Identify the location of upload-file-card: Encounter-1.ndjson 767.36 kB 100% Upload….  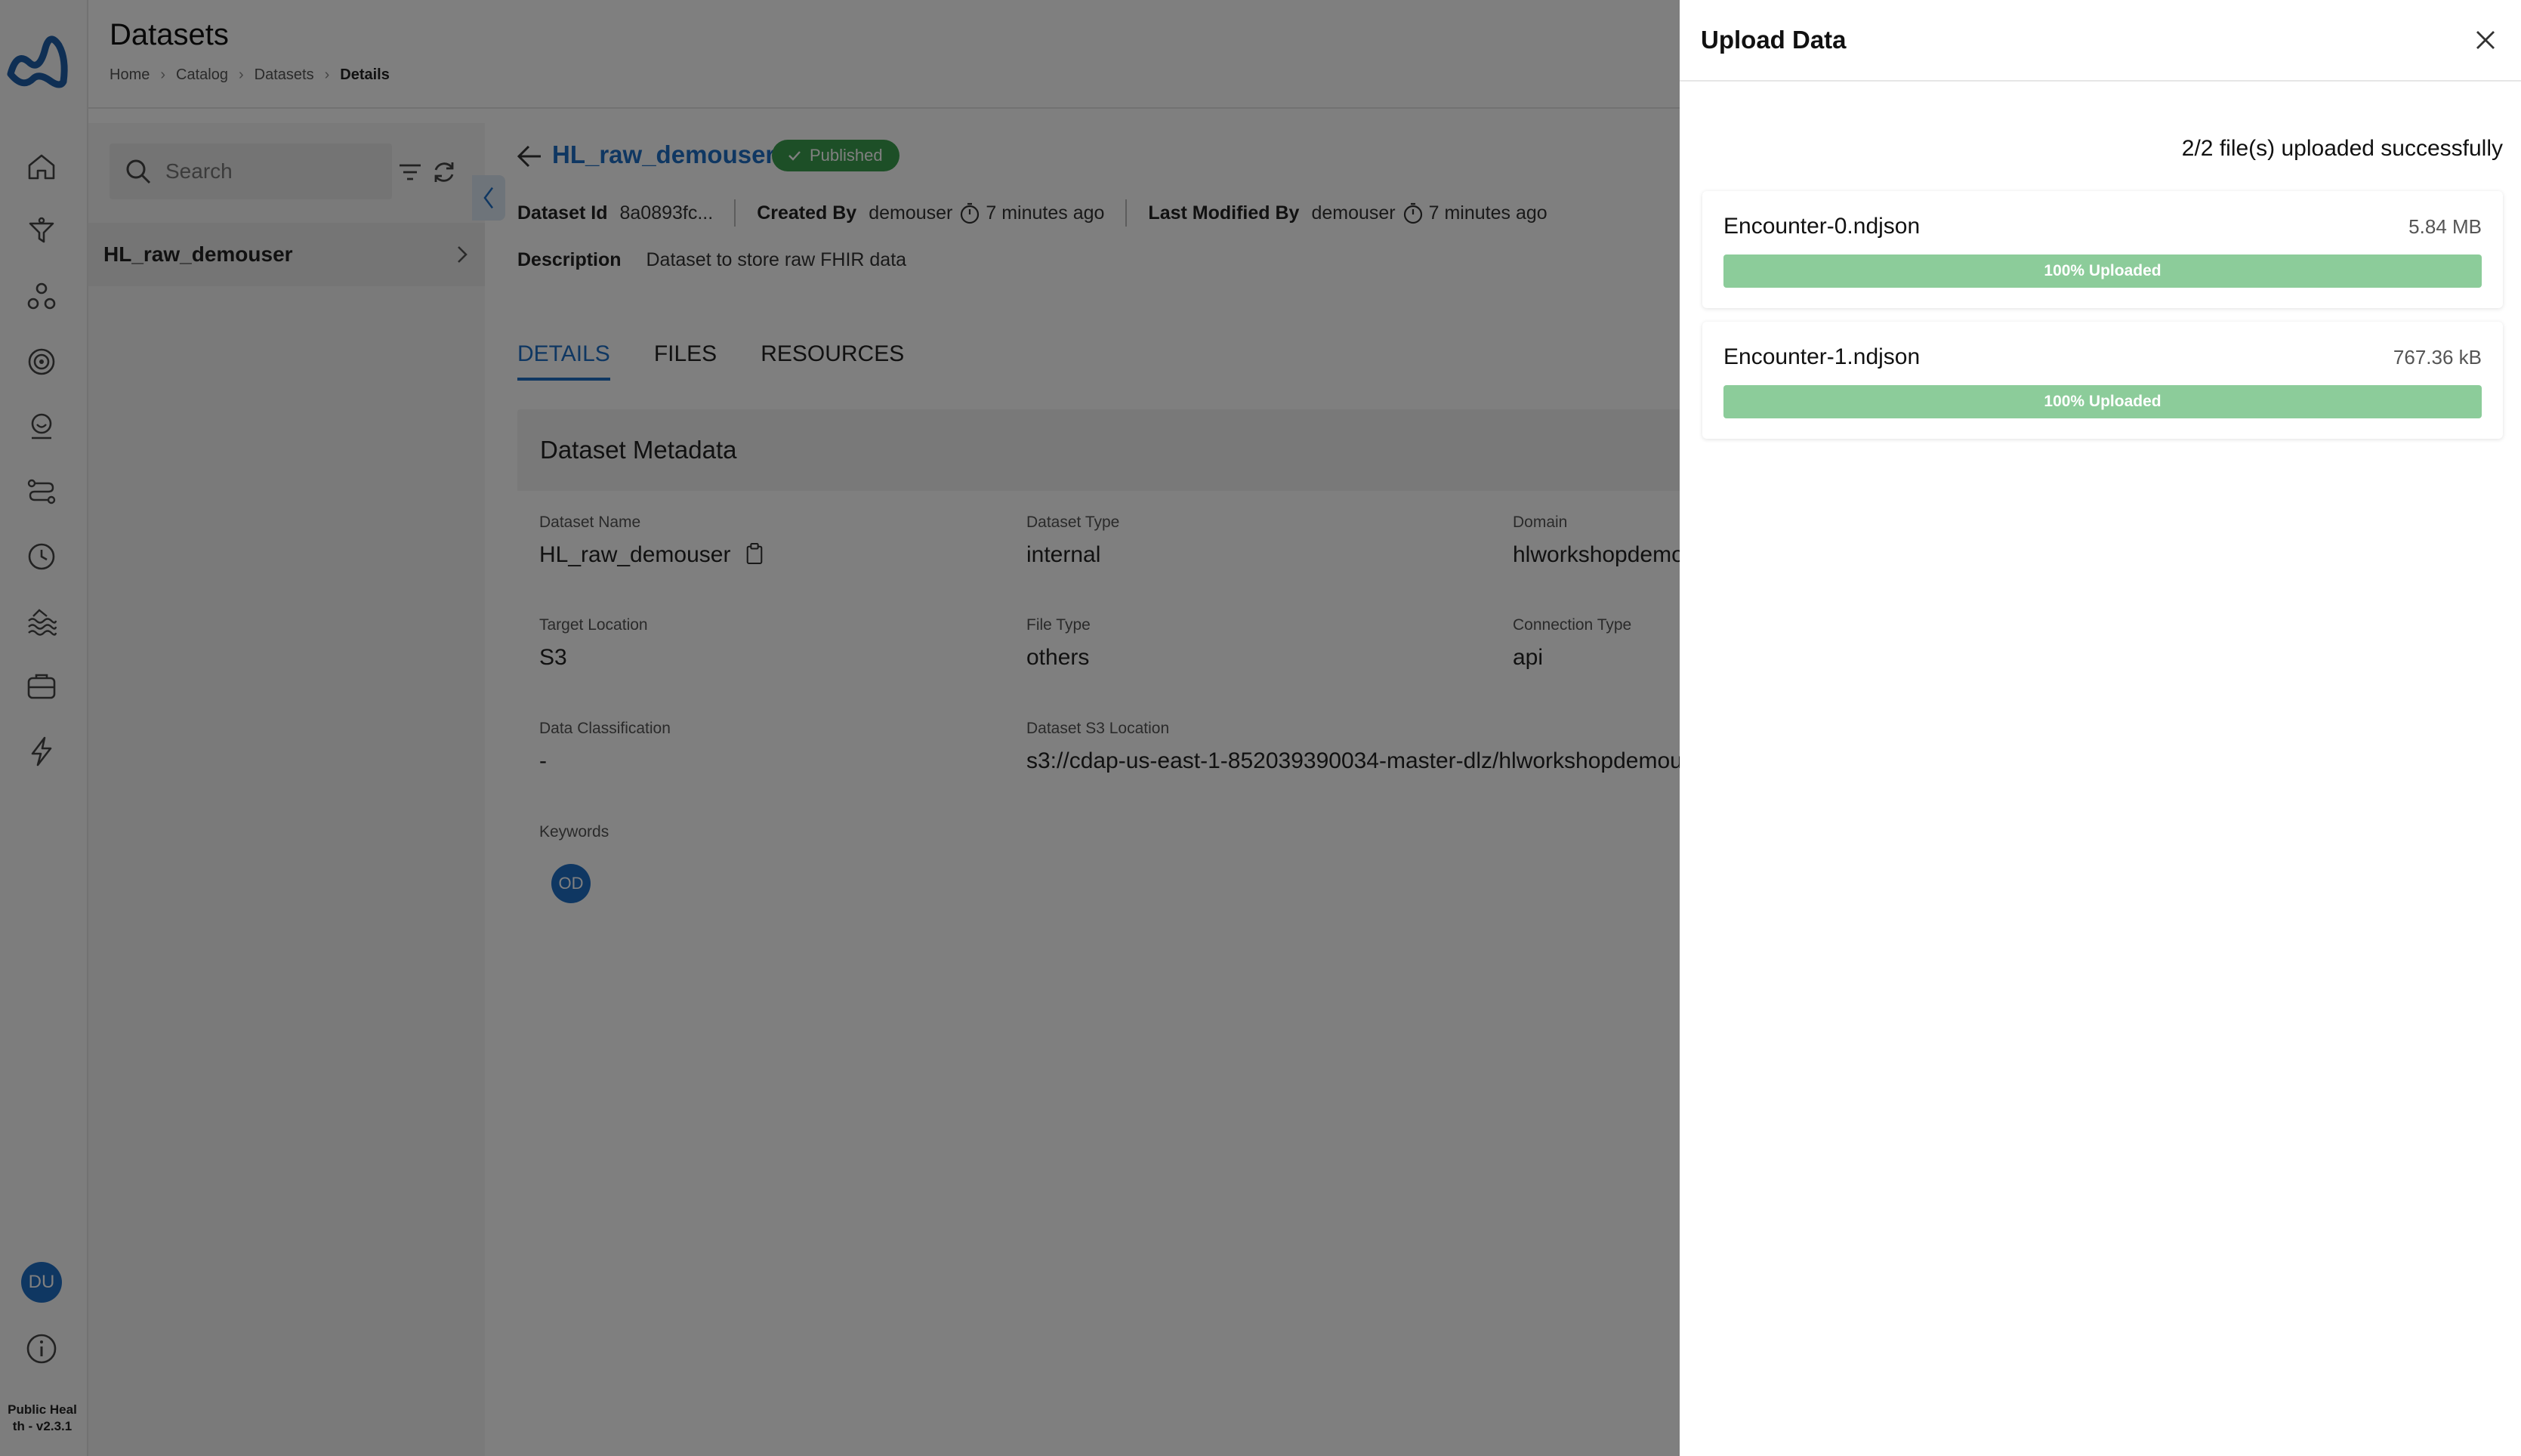
(2103, 380).